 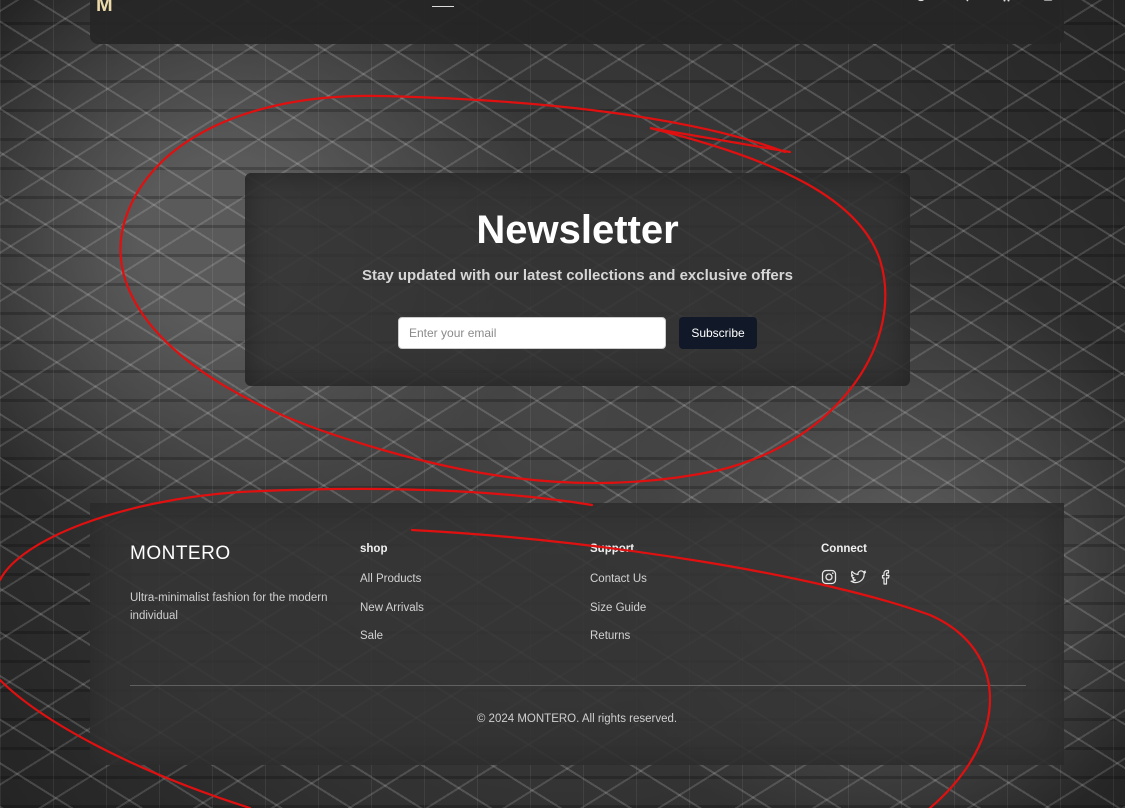 What do you see at coordinates (104, 8) in the screenshot?
I see `brand-logo: M` at bounding box center [104, 8].